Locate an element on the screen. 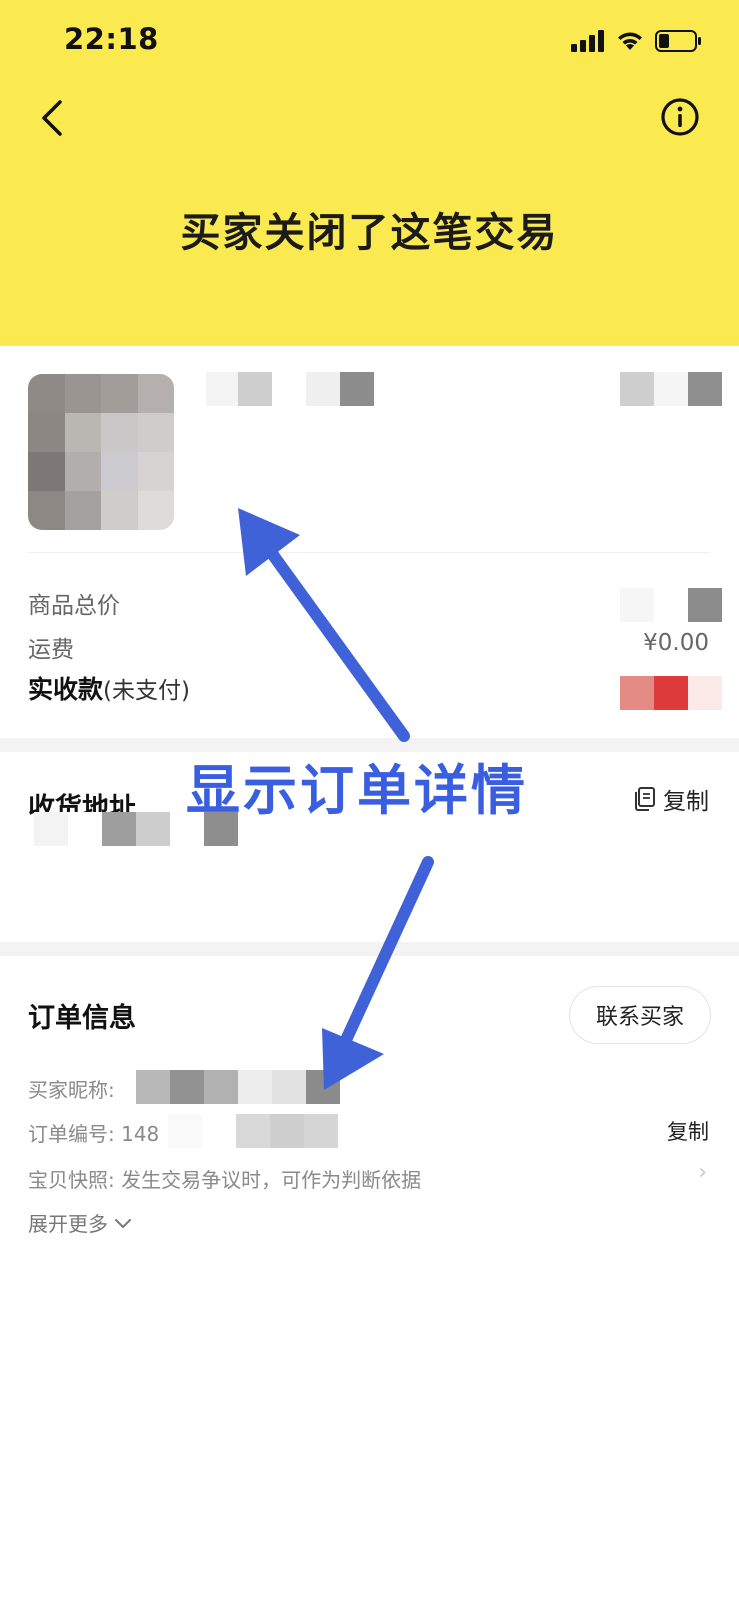  snapshot-desc: 发生交易争议时，可作为判断依据 is located at coordinates (271, 1180).